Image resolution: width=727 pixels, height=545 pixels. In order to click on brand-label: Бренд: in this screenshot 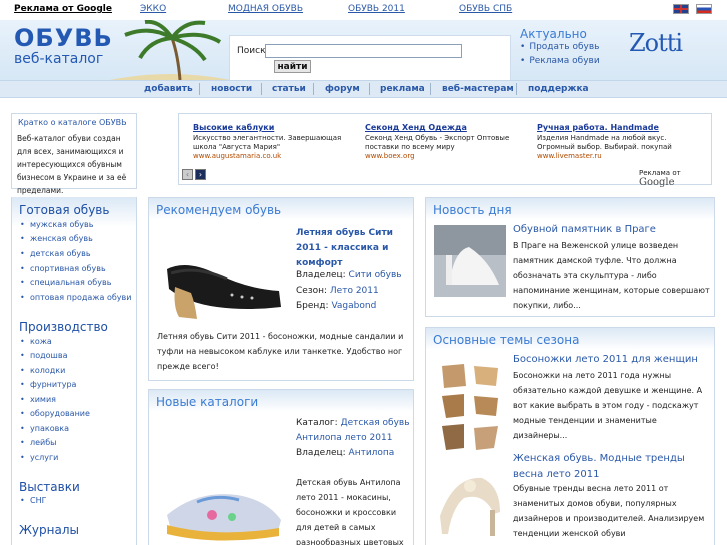, I will do `click(312, 306)`.